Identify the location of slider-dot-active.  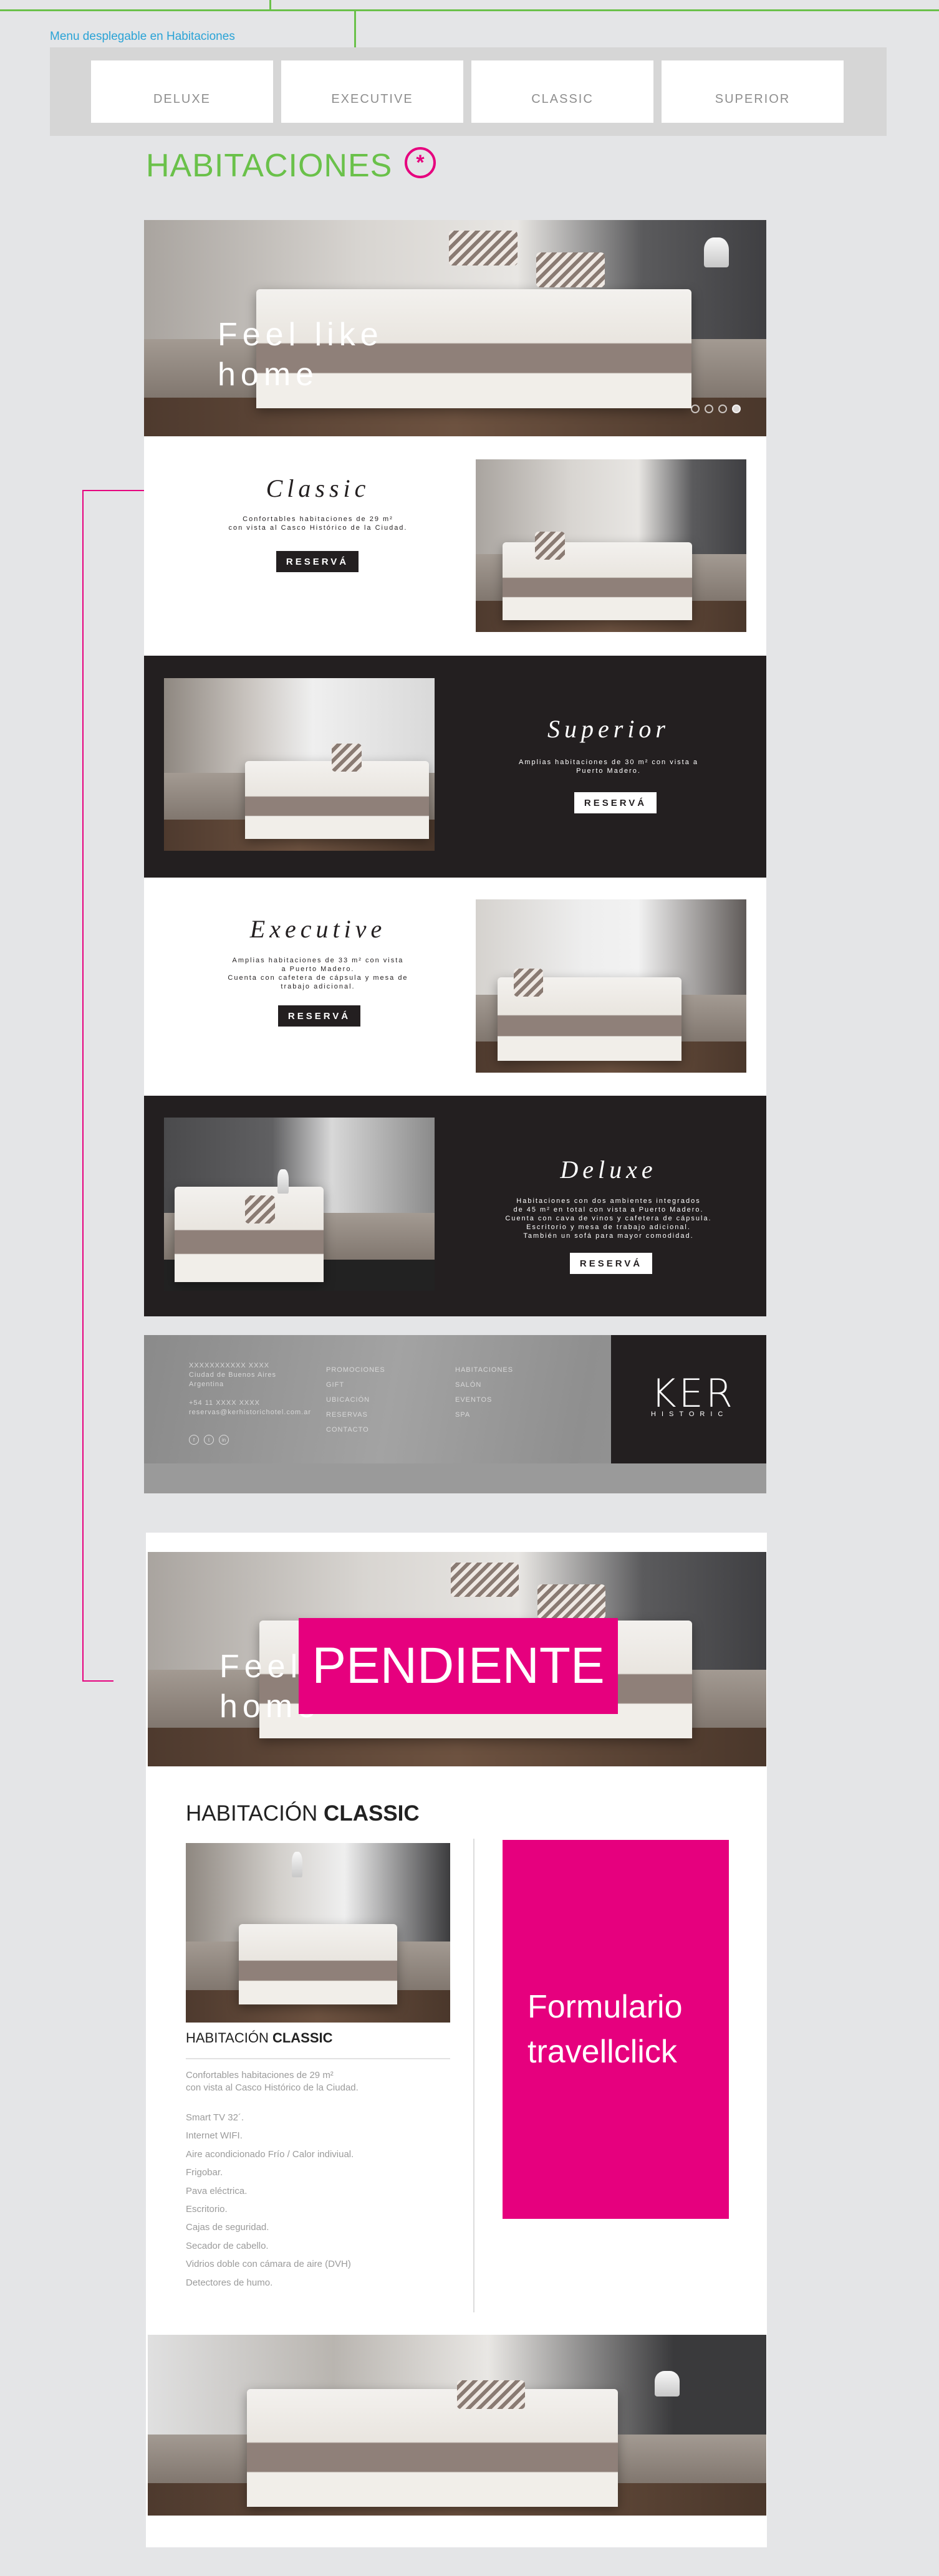
(736, 409).